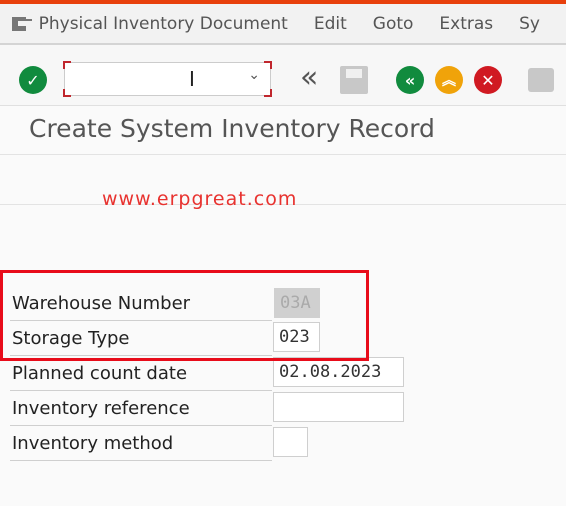 The width and height of the screenshot is (566, 506). Describe the element at coordinates (21, 23) in the screenshot. I see `menu-icon` at that location.